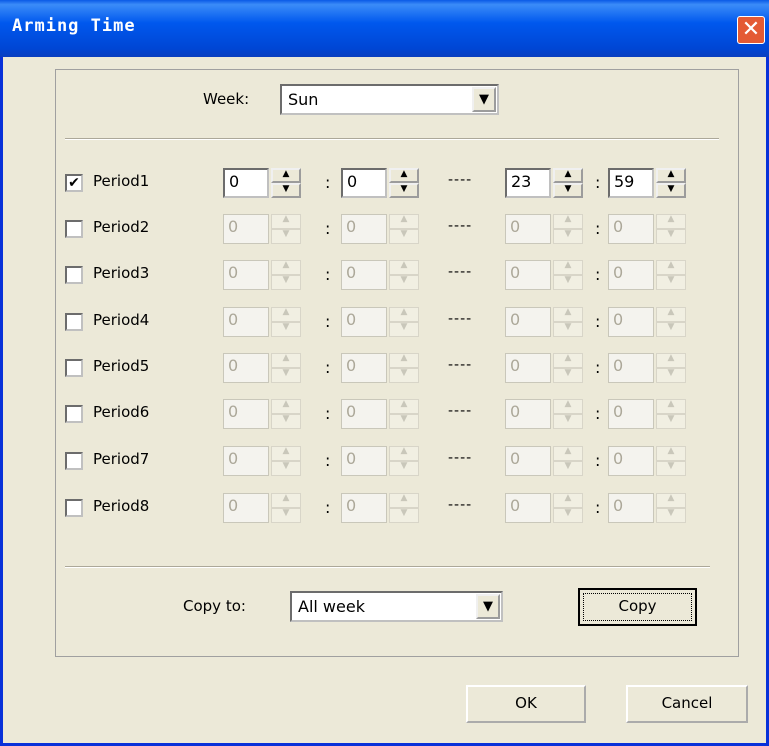 This screenshot has height=746, width=769. I want to click on period-checkbox: ✔, so click(74, 183).